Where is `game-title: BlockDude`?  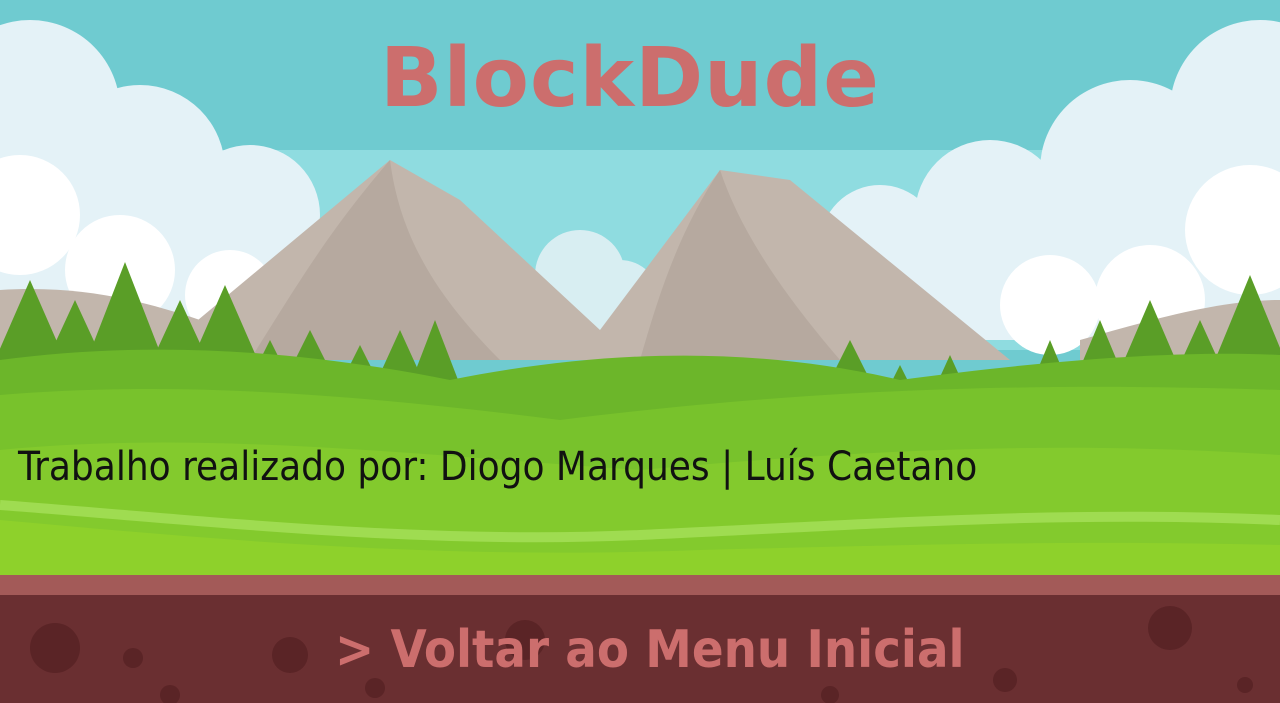
game-title: BlockDude is located at coordinates (630, 78).